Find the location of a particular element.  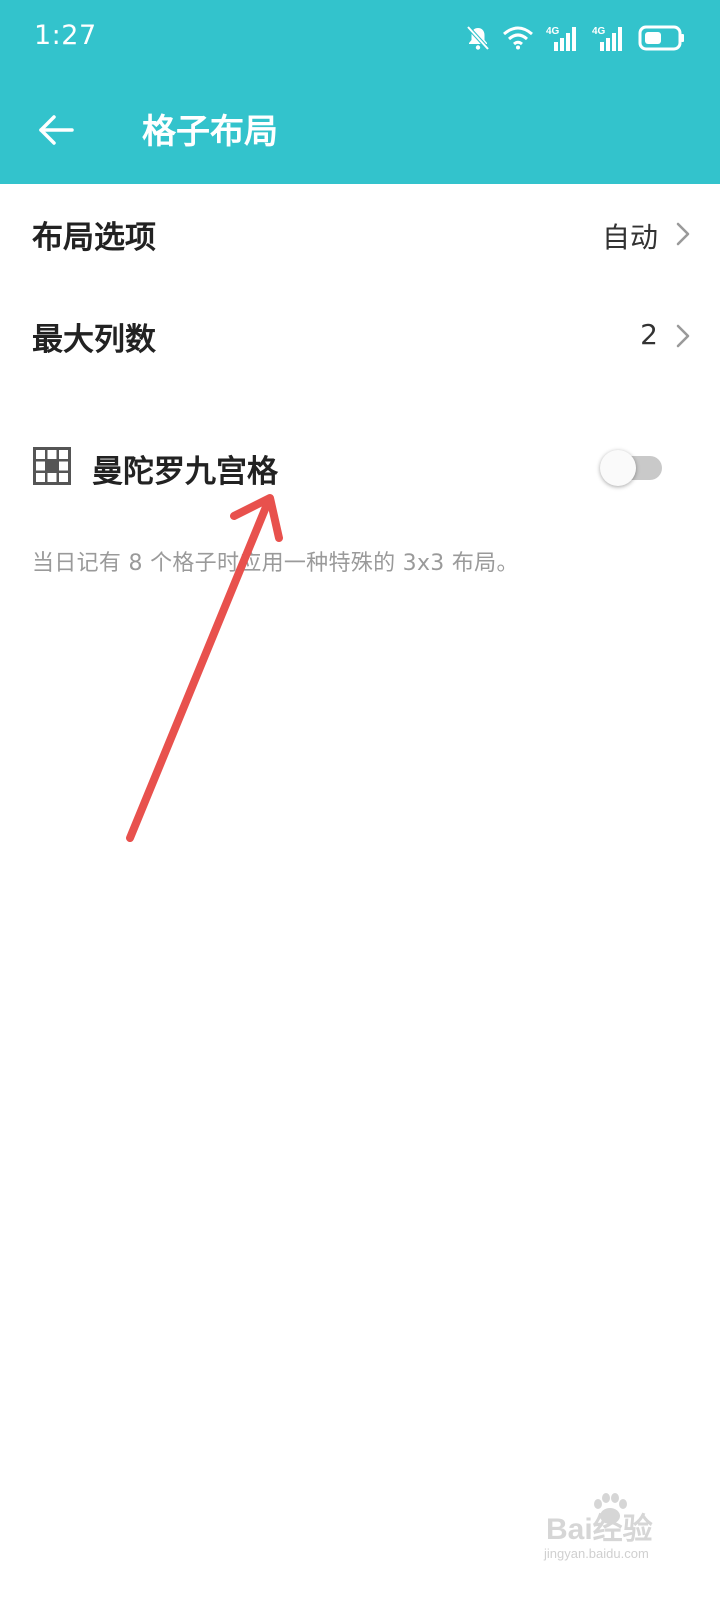

layout-option-row: 布局选项 自动 is located at coordinates (360, 234).